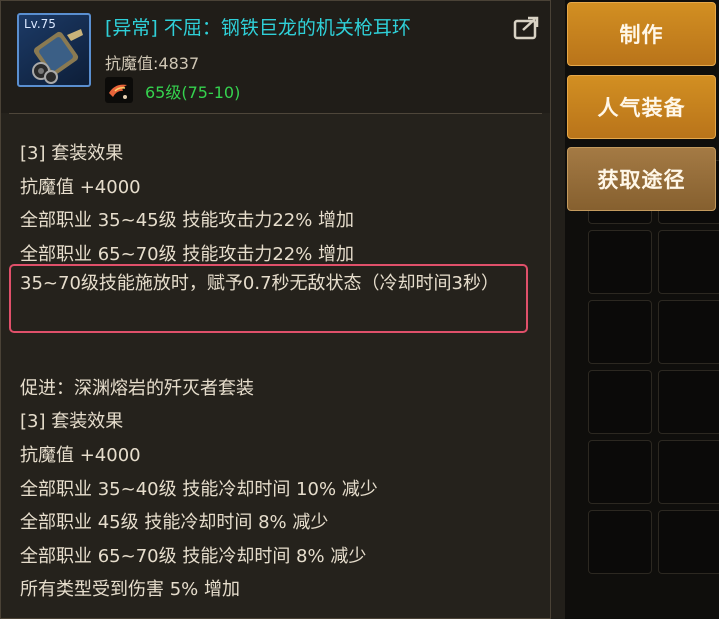 The width and height of the screenshot is (719, 619). Describe the element at coordinates (258, 28) in the screenshot. I see `item-title: [异常] 不屈：钢铁巨龙的机关枪耳环` at that location.